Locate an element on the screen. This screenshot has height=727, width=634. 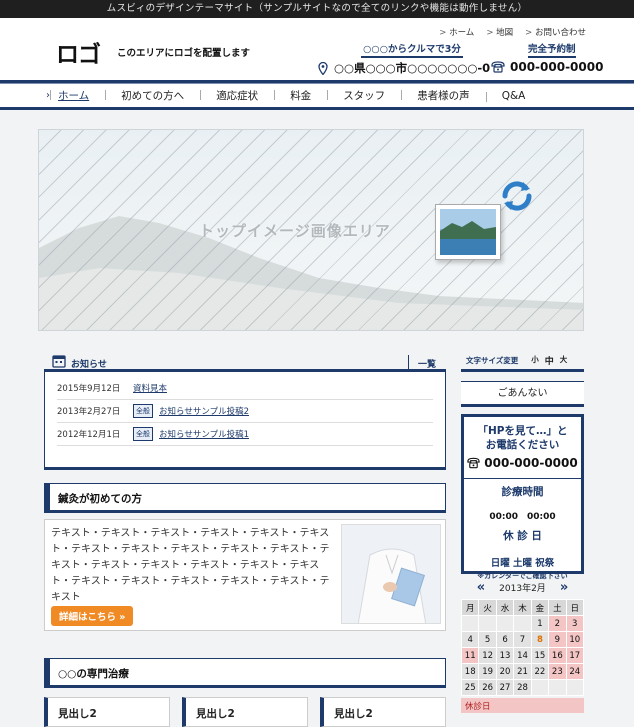
news-list-link: 一覧 is located at coordinates (421, 362).